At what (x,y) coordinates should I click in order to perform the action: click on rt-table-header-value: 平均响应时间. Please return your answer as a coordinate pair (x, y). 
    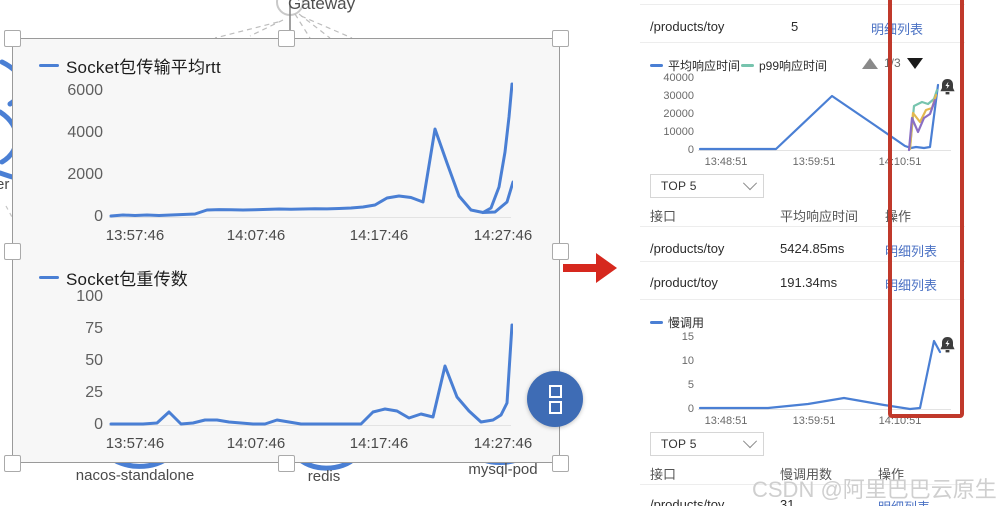
    Looking at the image, I should click on (819, 216).